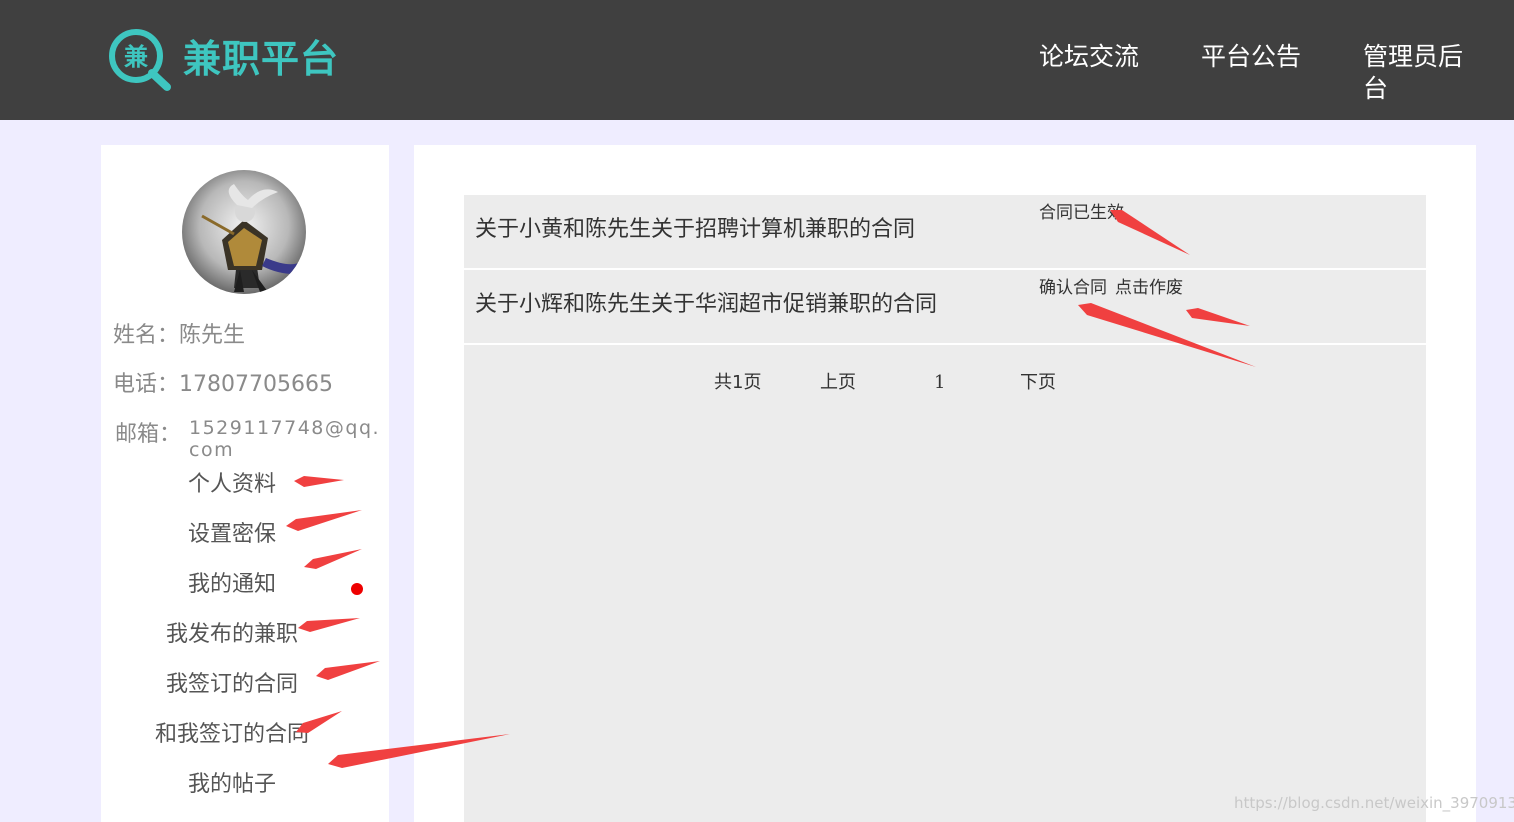 The height and width of the screenshot is (822, 1514). Describe the element at coordinates (232, 635) in the screenshot. I see `menu-my-published-jobs: 我发布的兼职` at that location.